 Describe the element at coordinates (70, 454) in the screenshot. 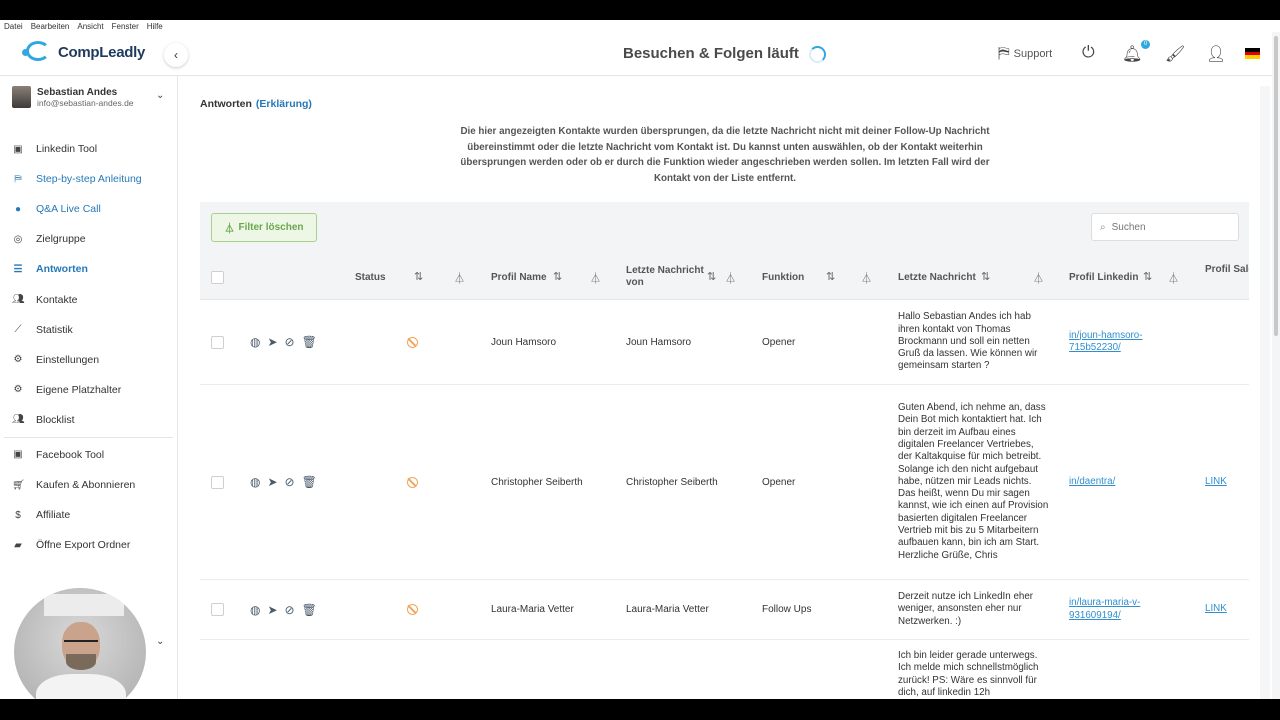

I see `sidebar-item-label: Facebook Tool` at that location.